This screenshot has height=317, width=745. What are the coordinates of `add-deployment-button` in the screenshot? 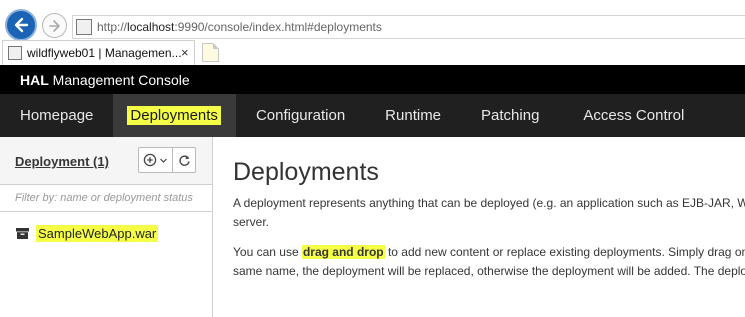 It's located at (155, 160).